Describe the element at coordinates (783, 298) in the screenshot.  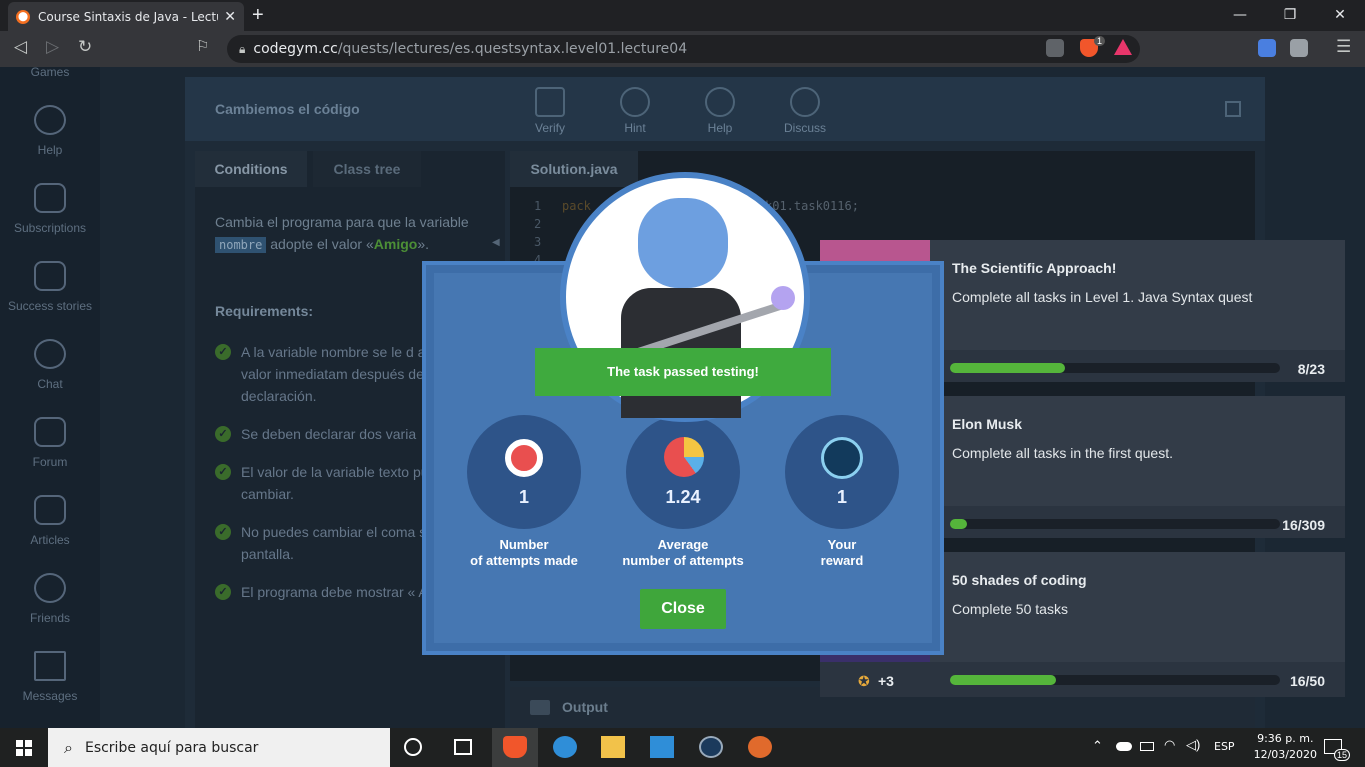
I see `energy-orb-icon` at that location.